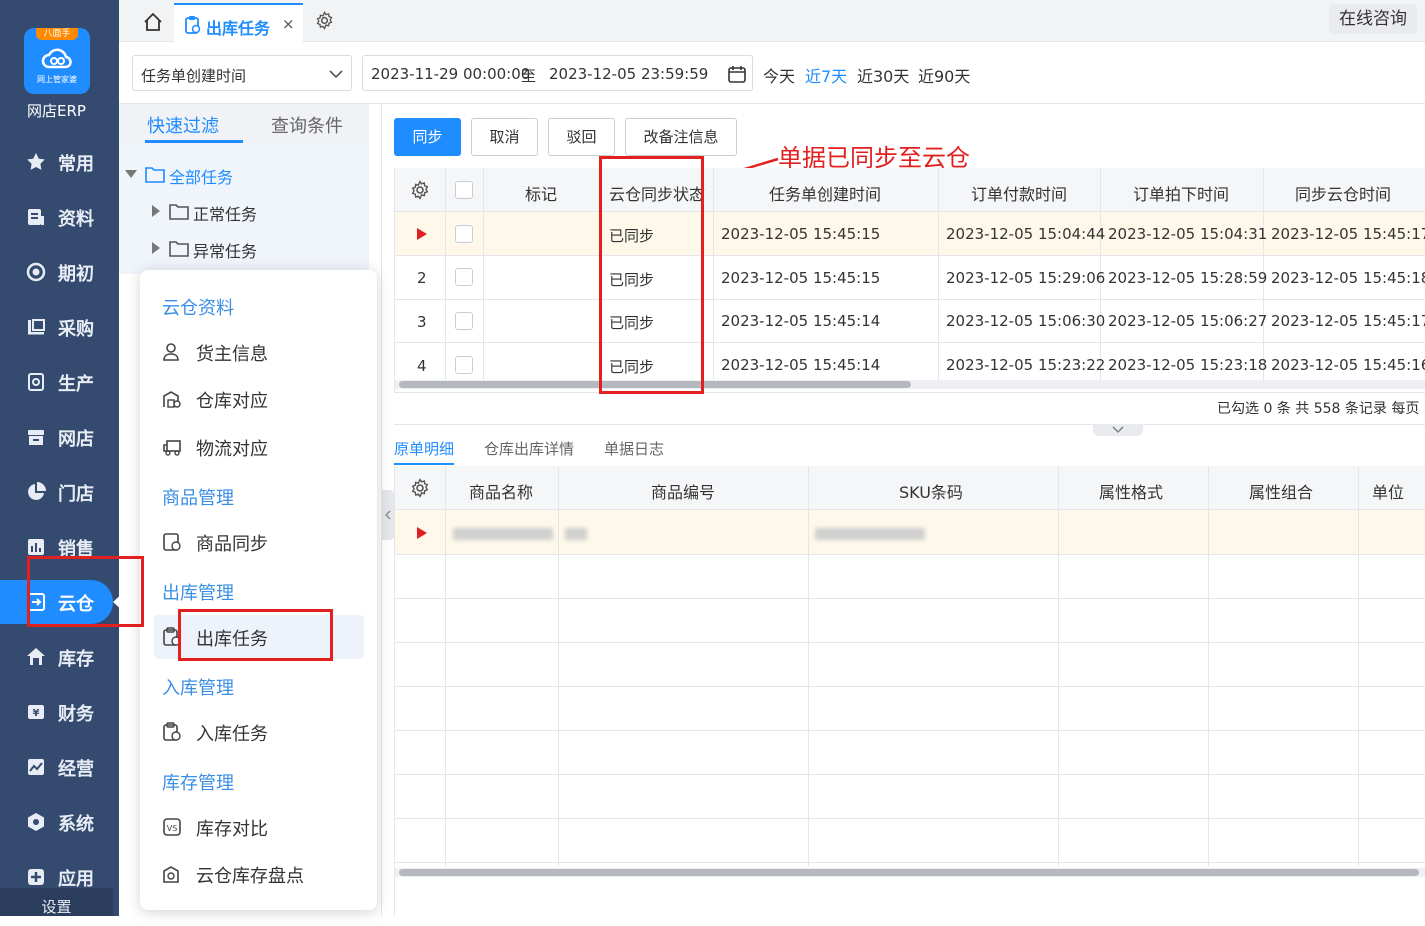 The width and height of the screenshot is (1425, 926). What do you see at coordinates (683, 492) in the screenshot?
I see `header-product-code: 商品编号` at bounding box center [683, 492].